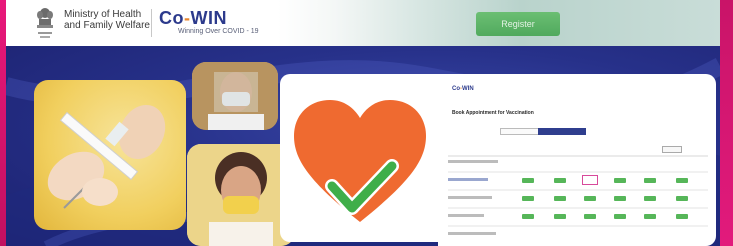 Image resolution: width=733 pixels, height=246 pixels. What do you see at coordinates (726, 123) in the screenshot?
I see `right-pink-edge` at bounding box center [726, 123].